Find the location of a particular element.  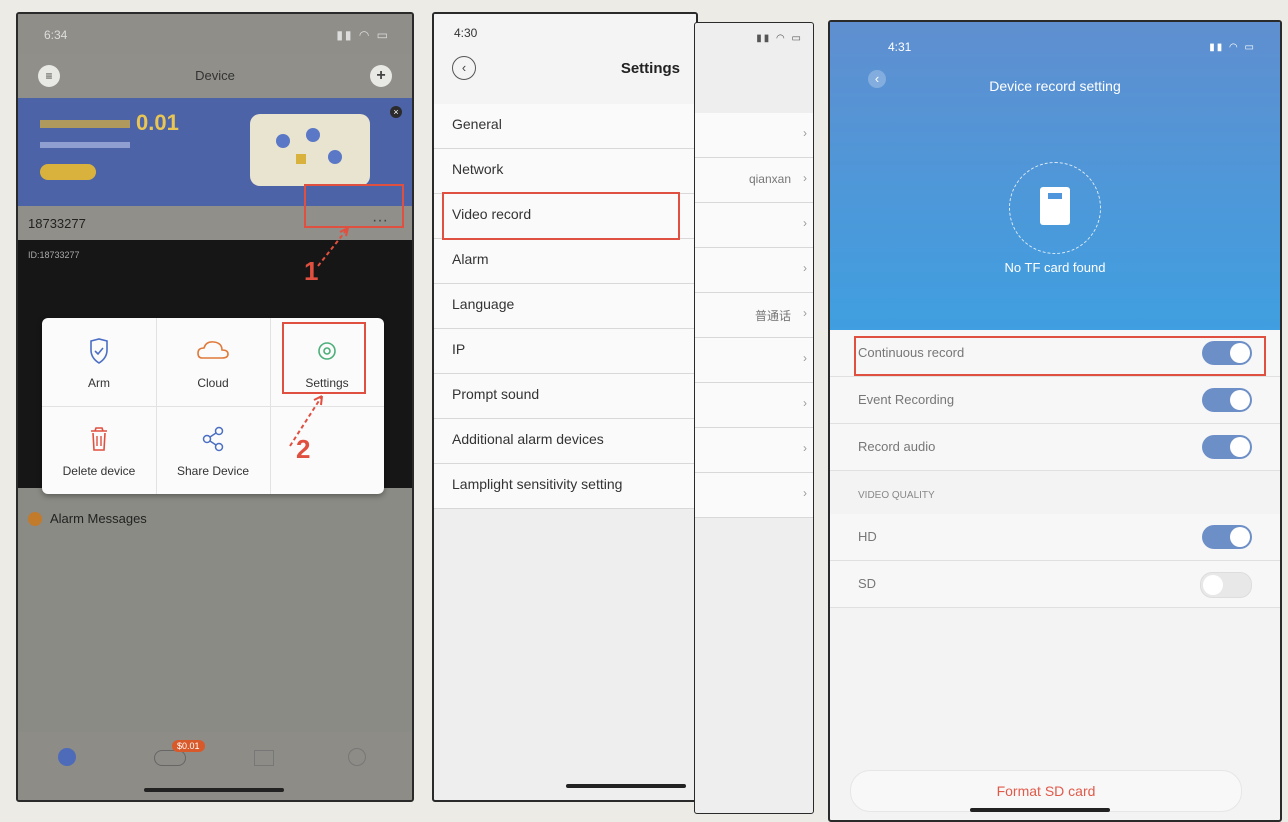

settings-item-additional-alarm-devices: Additional alarm devices is located at coordinates (565, 441).